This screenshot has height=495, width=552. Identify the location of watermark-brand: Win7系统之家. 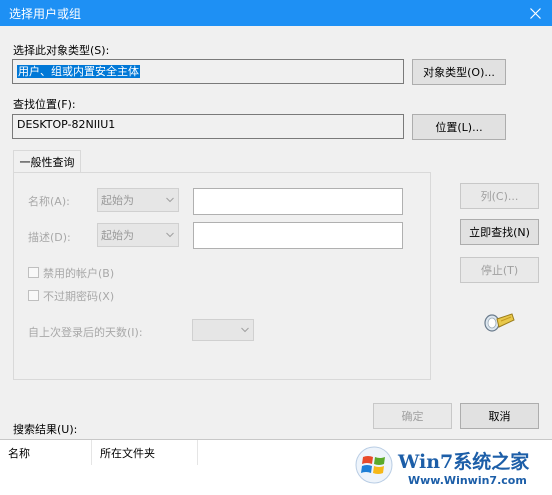
(464, 462).